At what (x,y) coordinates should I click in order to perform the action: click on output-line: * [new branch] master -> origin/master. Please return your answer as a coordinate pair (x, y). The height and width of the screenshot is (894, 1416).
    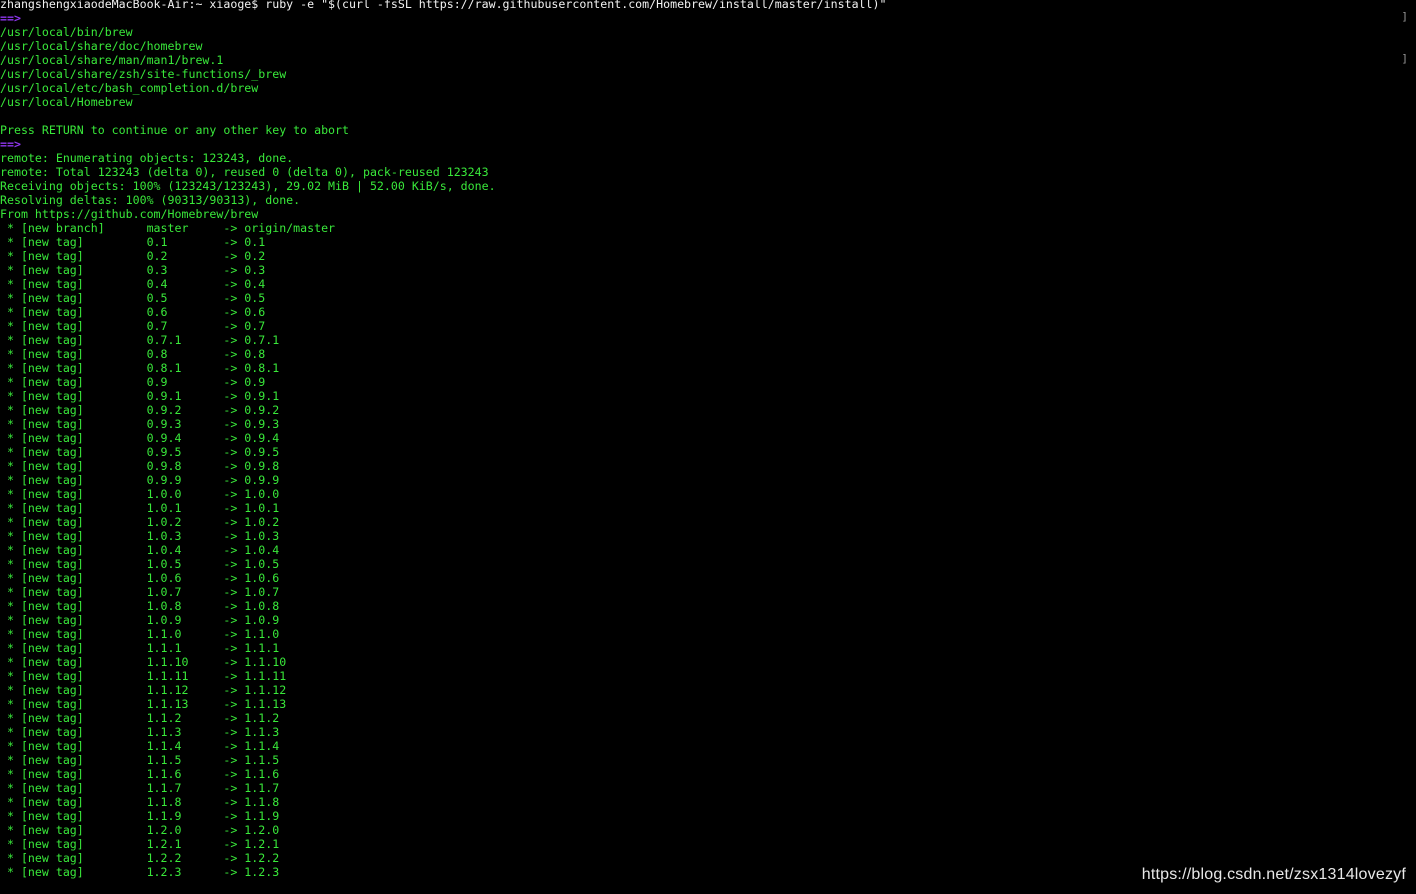
    Looking at the image, I should click on (168, 228).